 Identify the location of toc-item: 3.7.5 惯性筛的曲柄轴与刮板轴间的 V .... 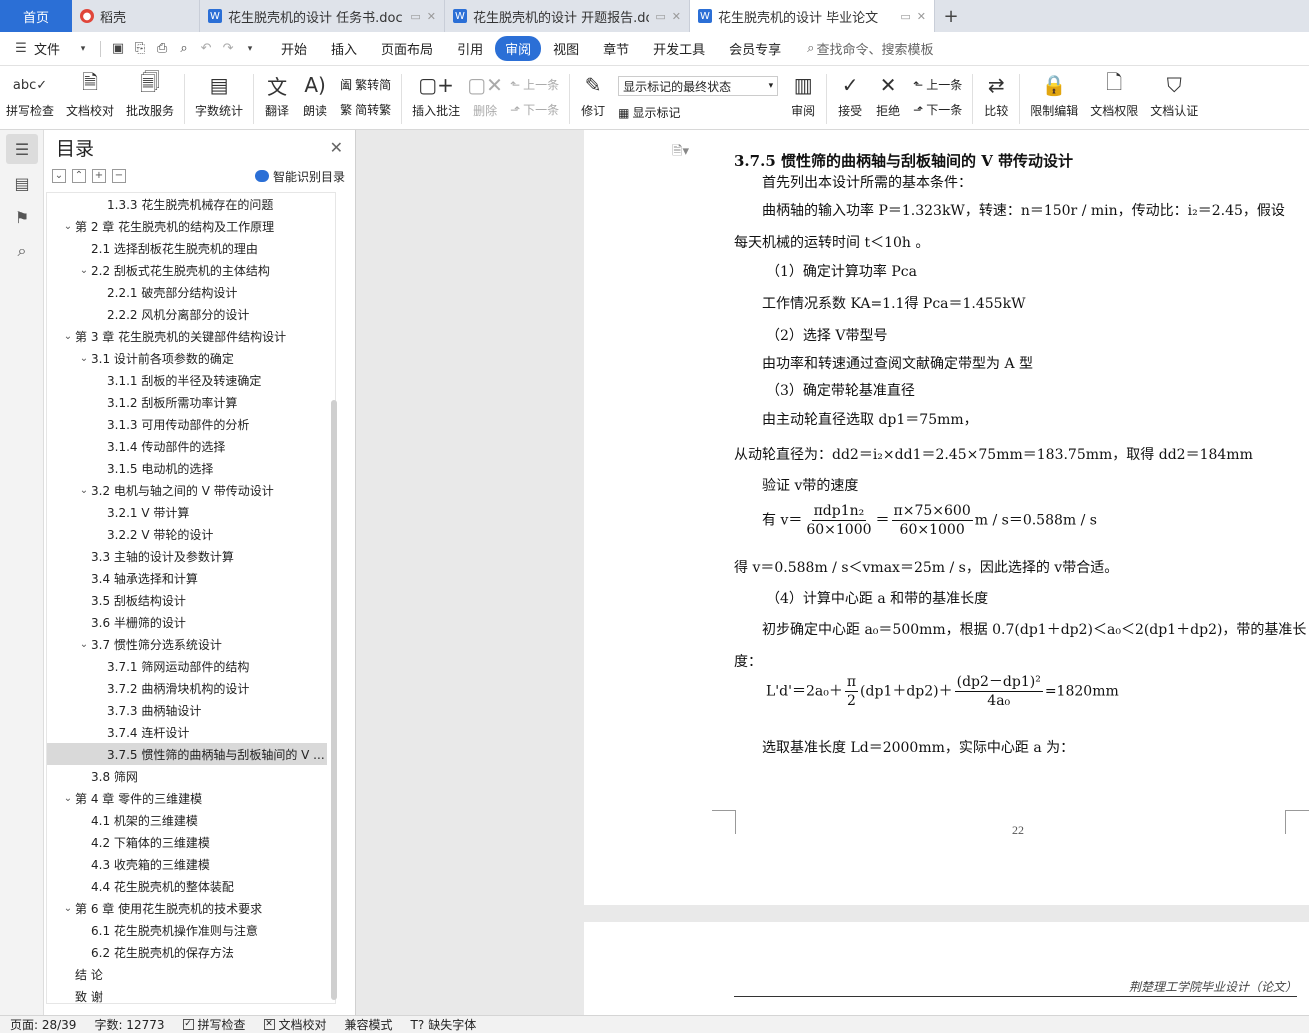
(187, 754).